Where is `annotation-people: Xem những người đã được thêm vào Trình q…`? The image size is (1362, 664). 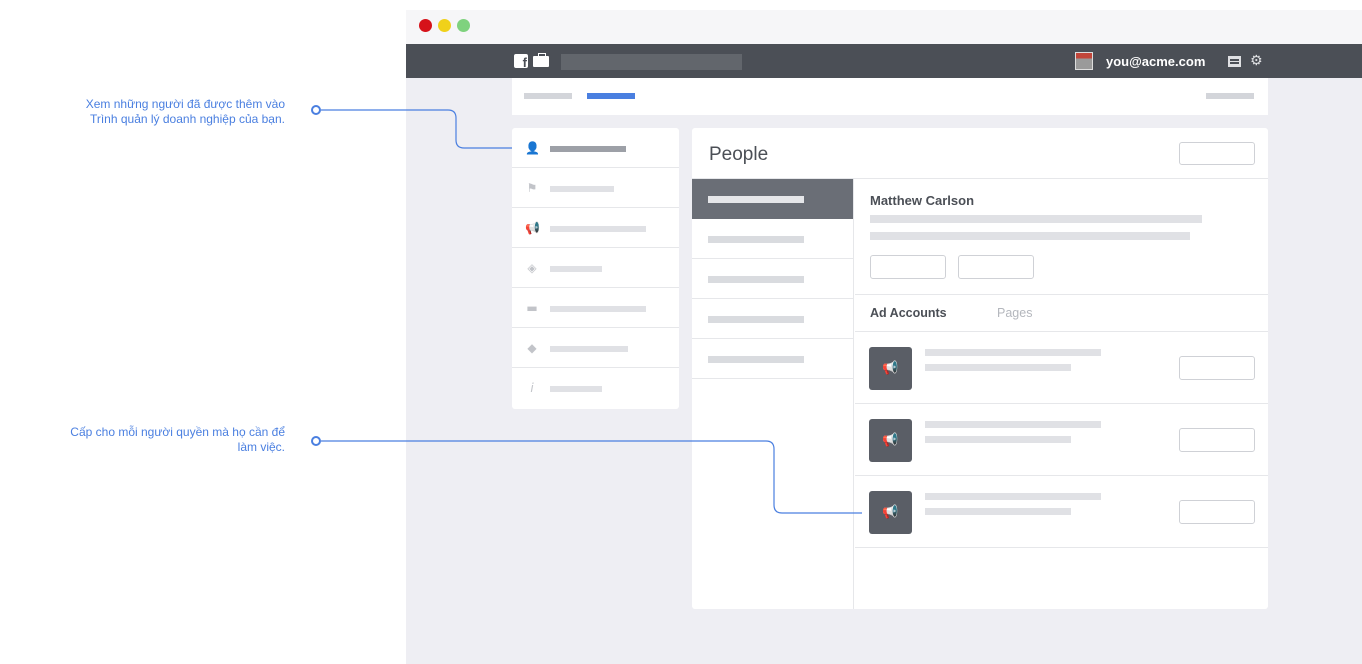
annotation-people: Xem những người đã được thêm vào Trình q… is located at coordinates (145, 112).